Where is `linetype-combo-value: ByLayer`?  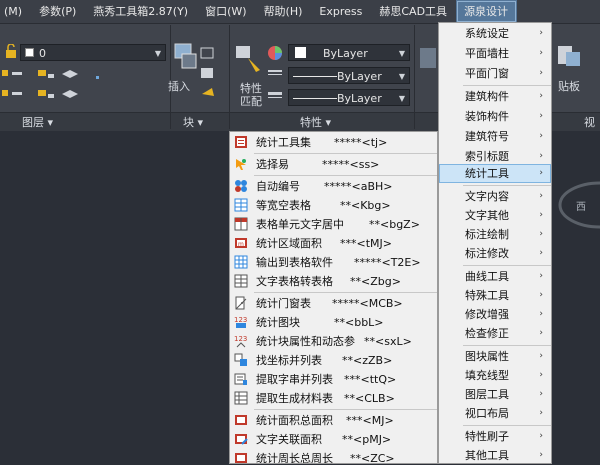
linetype-combo-value: ByLayer is located at coordinates (359, 76).